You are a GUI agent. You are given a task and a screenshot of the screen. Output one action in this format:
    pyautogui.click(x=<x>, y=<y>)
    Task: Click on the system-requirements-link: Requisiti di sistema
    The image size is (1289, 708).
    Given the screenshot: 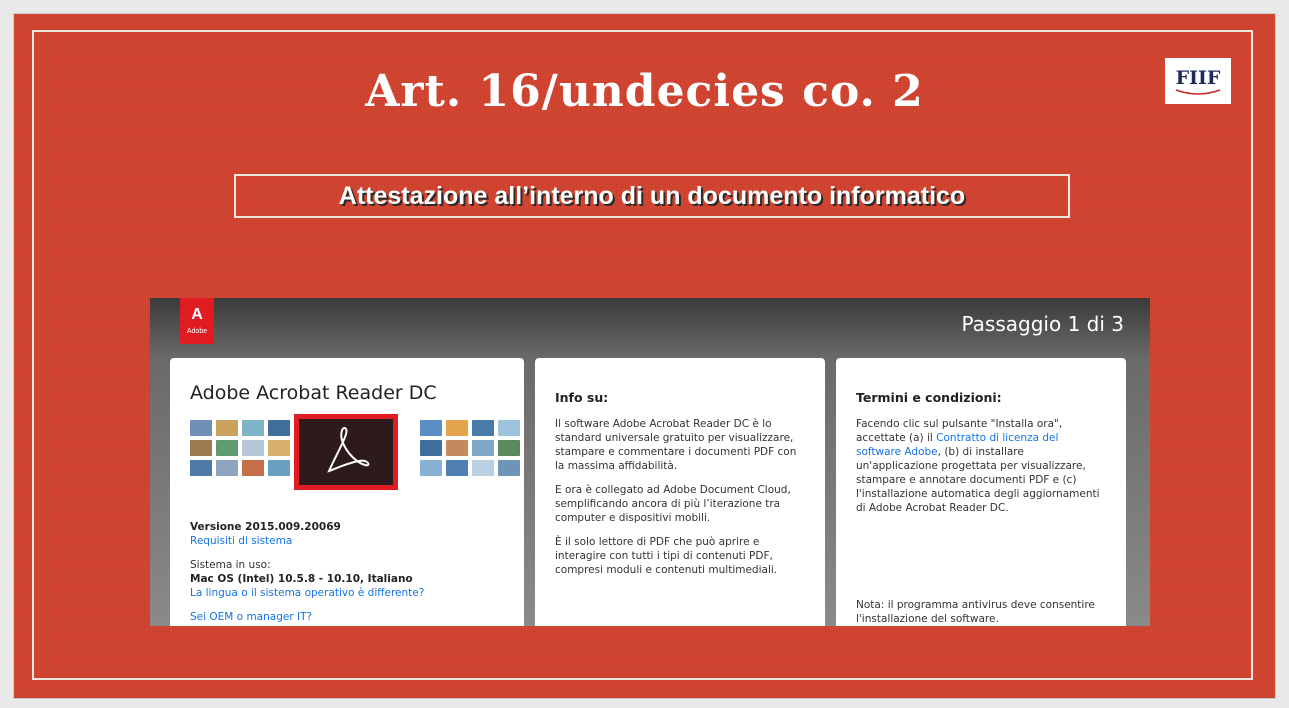 What is the action you would take?
    pyautogui.click(x=347, y=541)
    